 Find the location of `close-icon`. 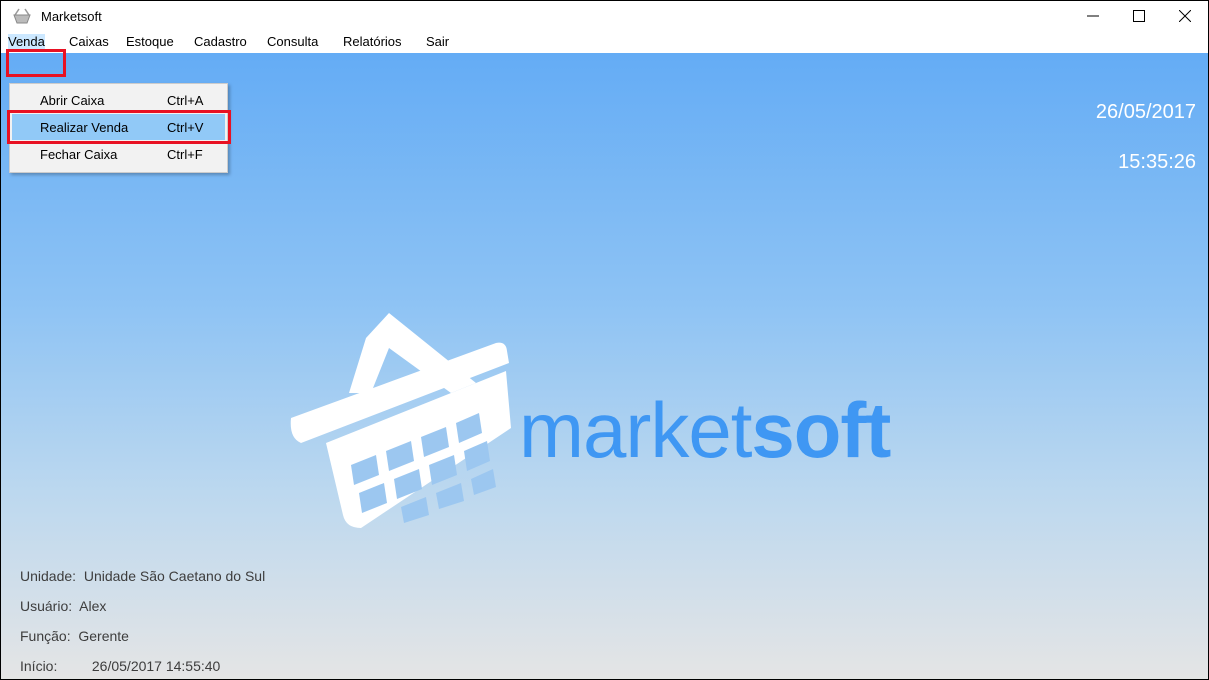

close-icon is located at coordinates (1185, 16).